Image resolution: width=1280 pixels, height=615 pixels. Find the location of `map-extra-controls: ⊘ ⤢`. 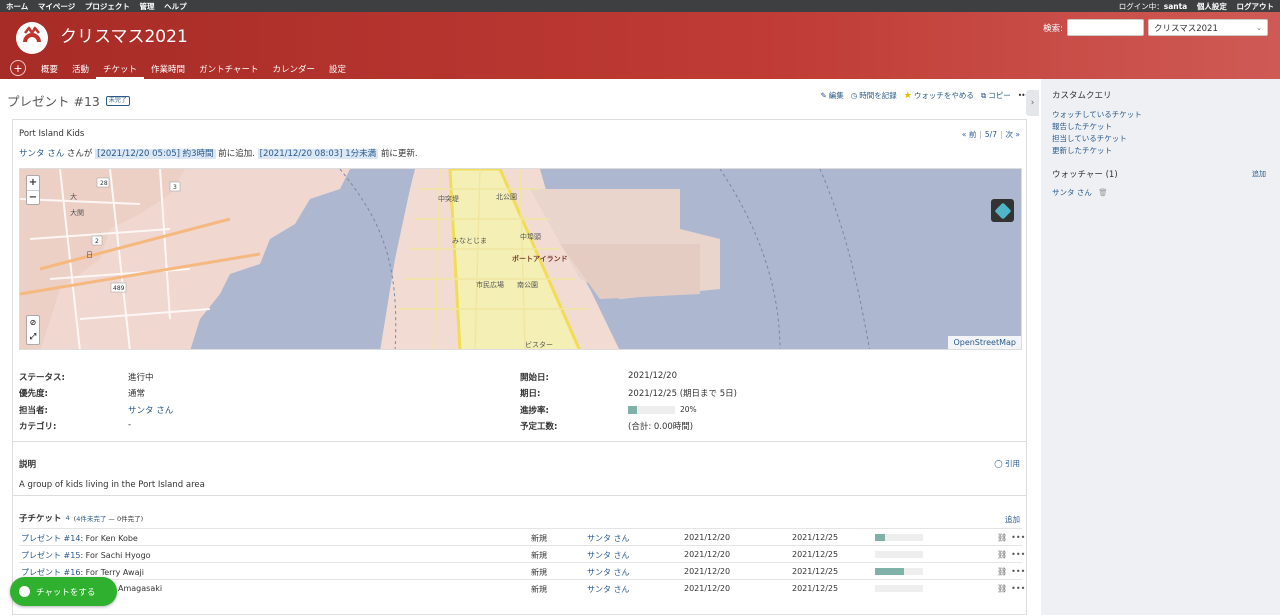

map-extra-controls: ⊘ ⤢ is located at coordinates (33, 330).